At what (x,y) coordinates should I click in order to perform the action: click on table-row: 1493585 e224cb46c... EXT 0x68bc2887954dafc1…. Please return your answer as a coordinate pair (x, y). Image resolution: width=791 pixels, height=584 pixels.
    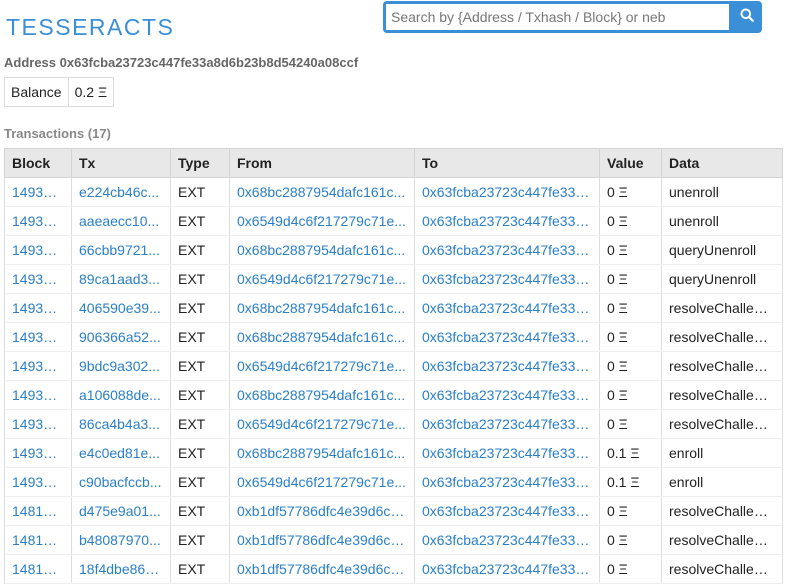
    Looking at the image, I should click on (393, 192).